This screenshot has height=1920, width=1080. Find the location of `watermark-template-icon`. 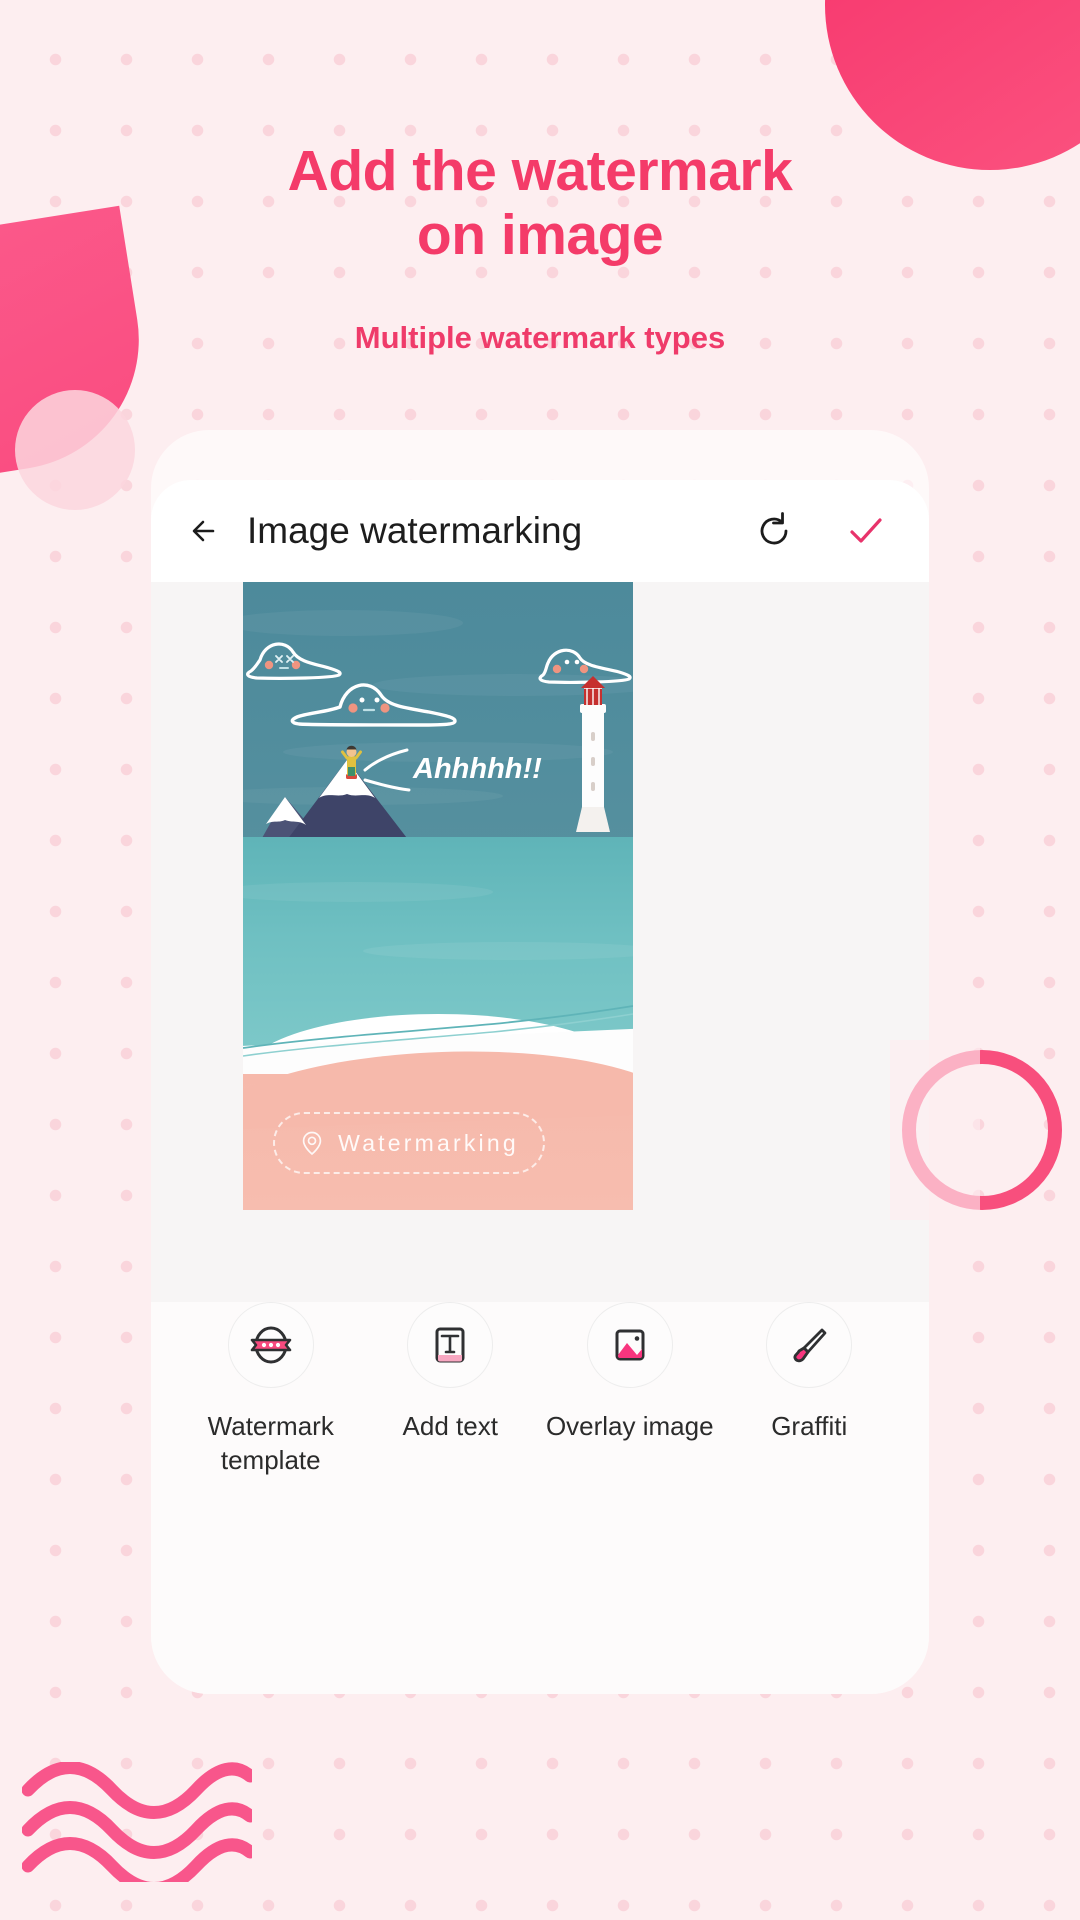

watermark-template-icon is located at coordinates (270, 1345).